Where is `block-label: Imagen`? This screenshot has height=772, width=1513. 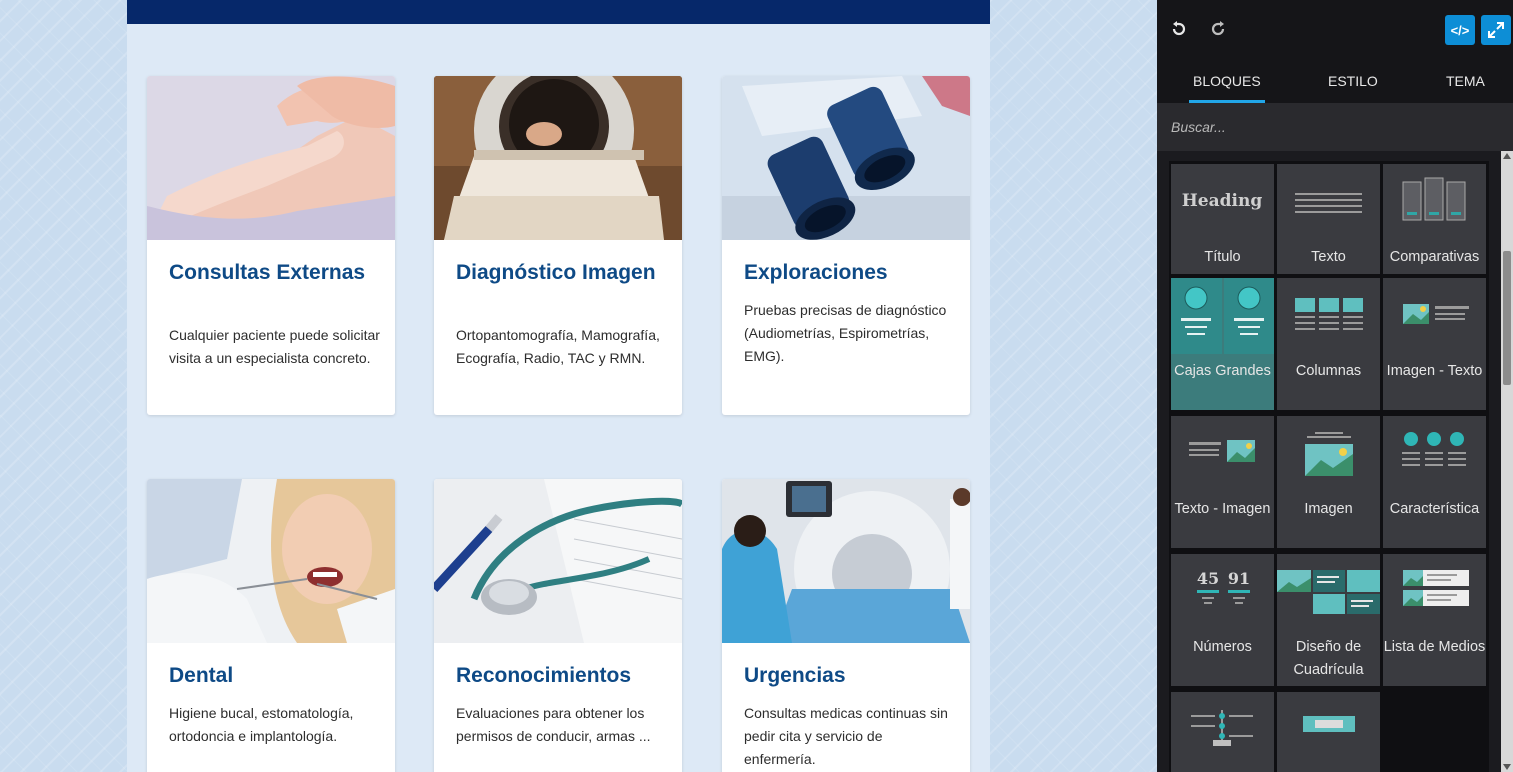 block-label: Imagen is located at coordinates (1328, 509).